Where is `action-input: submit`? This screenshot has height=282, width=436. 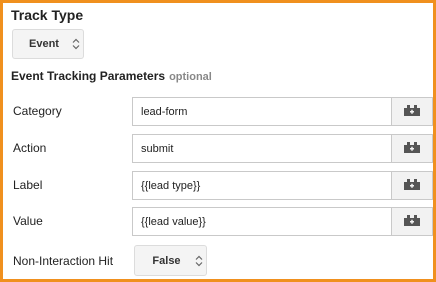
action-input: submit is located at coordinates (261, 148).